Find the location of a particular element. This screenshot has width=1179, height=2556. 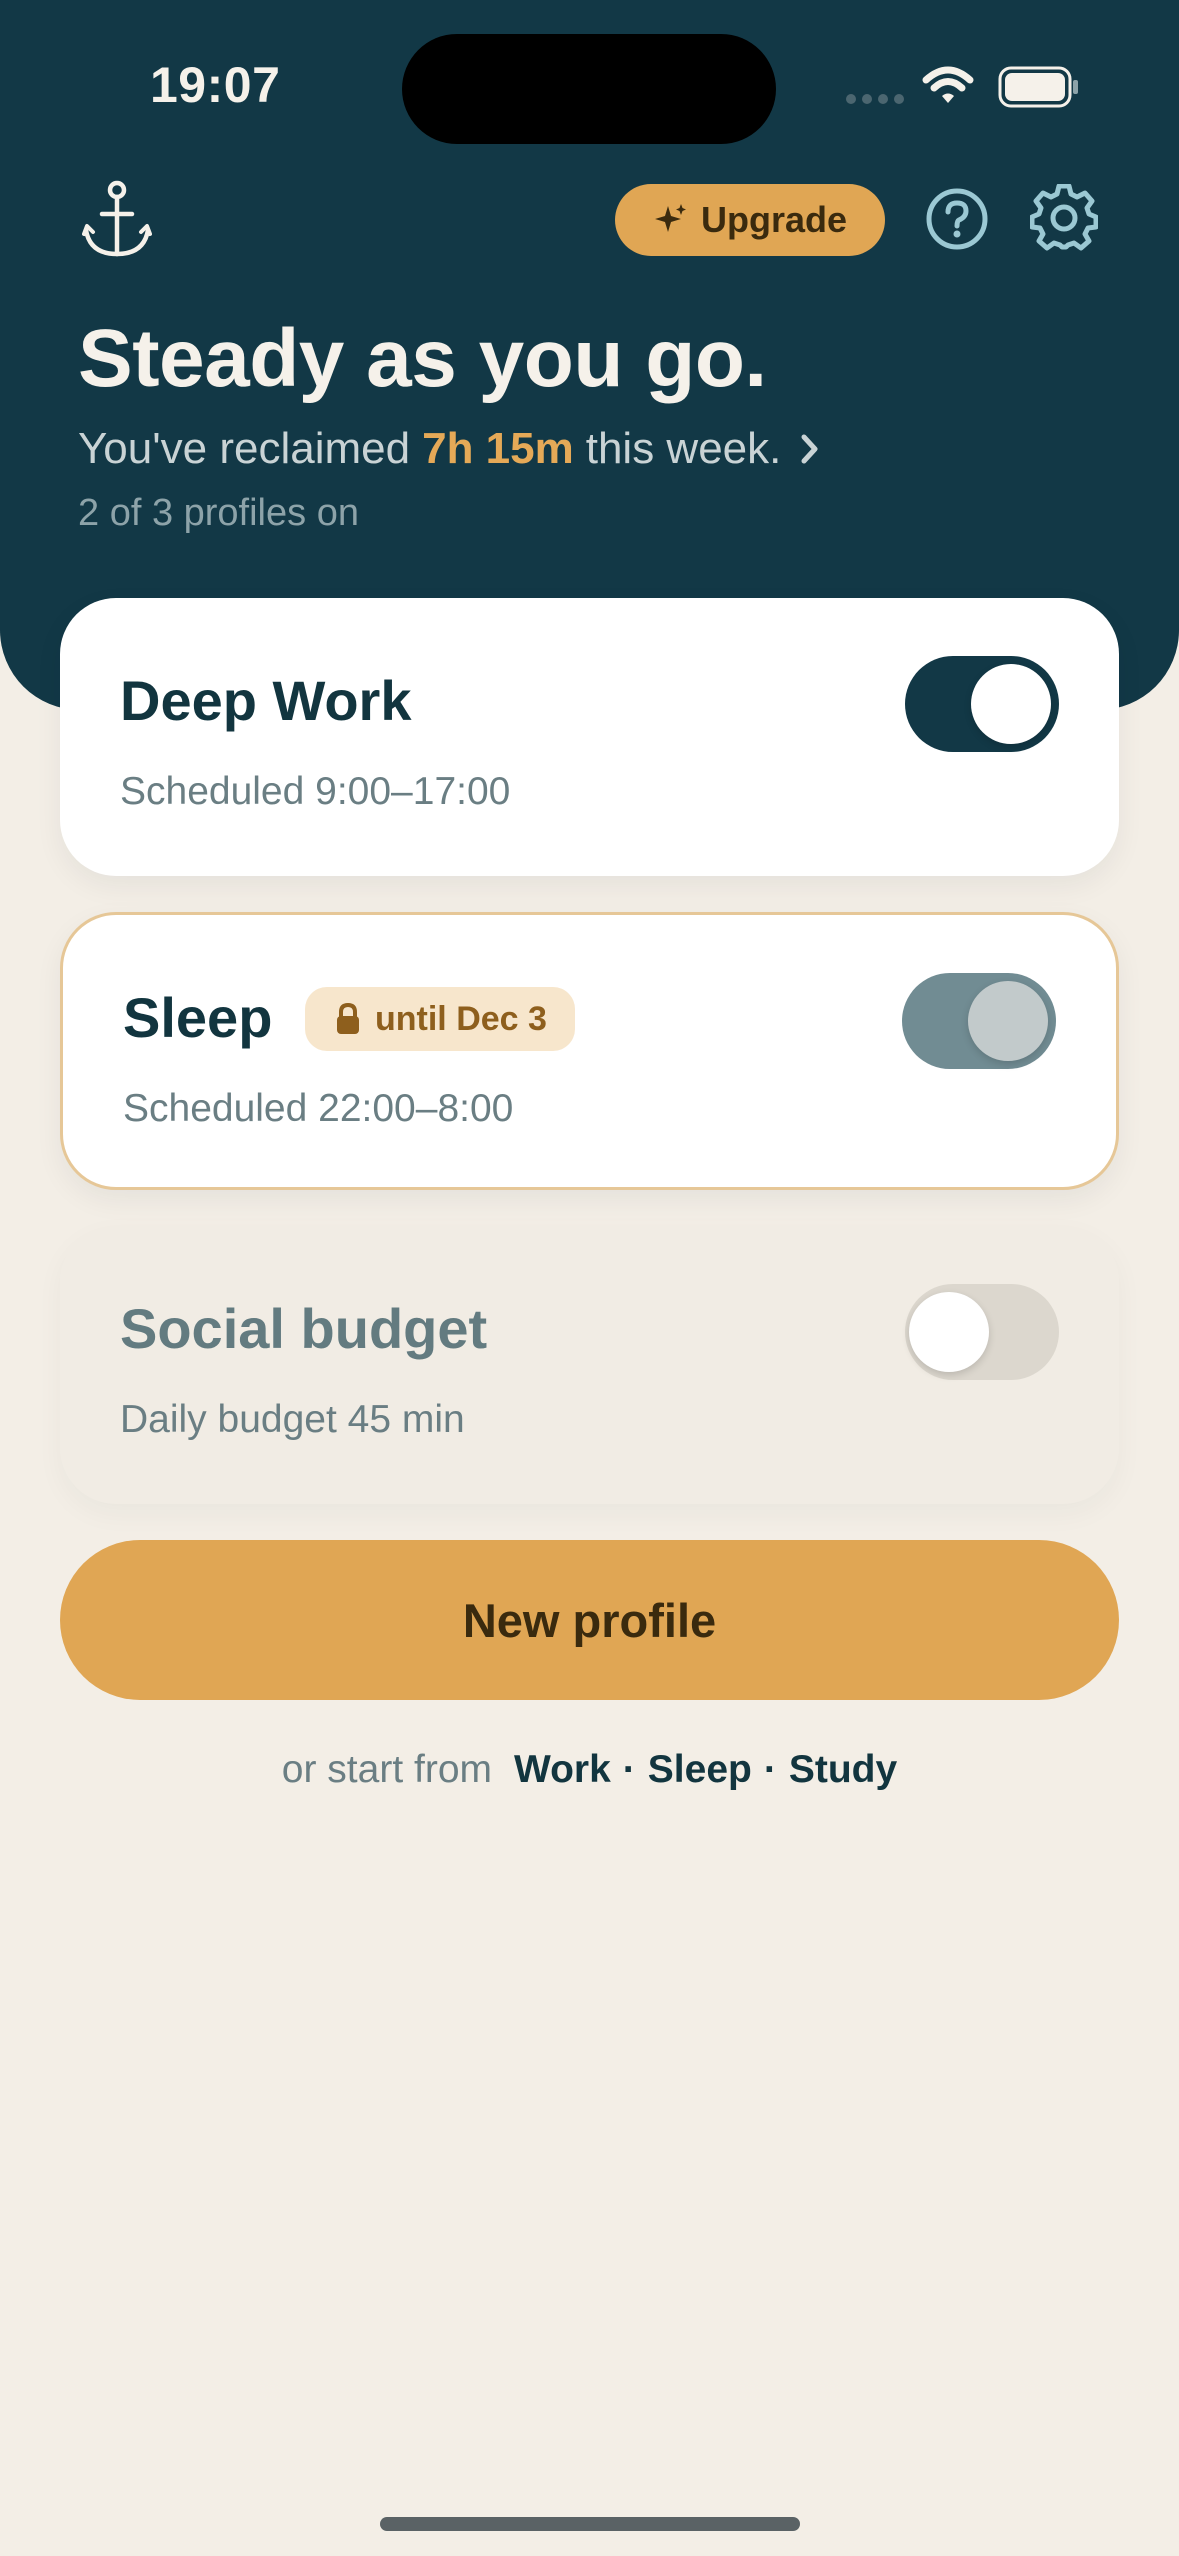

profile-name: Deep Work is located at coordinates (266, 700).